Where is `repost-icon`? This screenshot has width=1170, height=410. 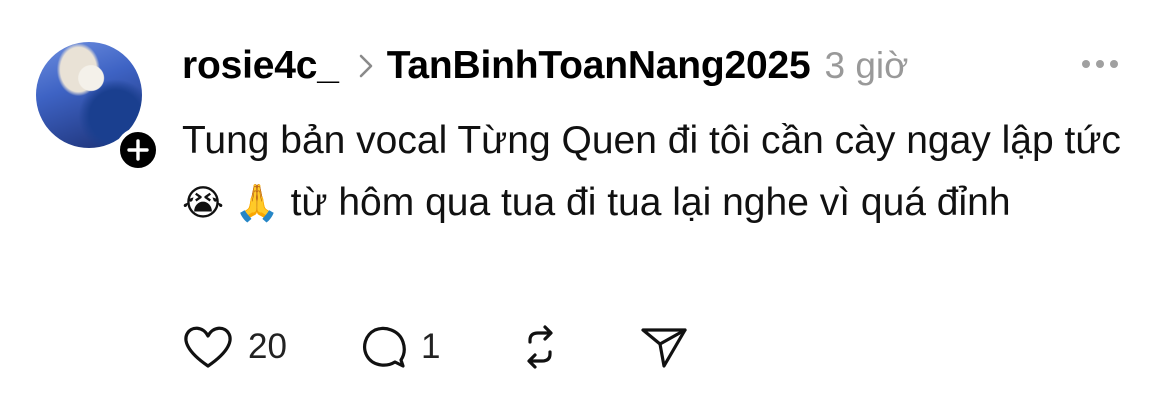 repost-icon is located at coordinates (540, 347).